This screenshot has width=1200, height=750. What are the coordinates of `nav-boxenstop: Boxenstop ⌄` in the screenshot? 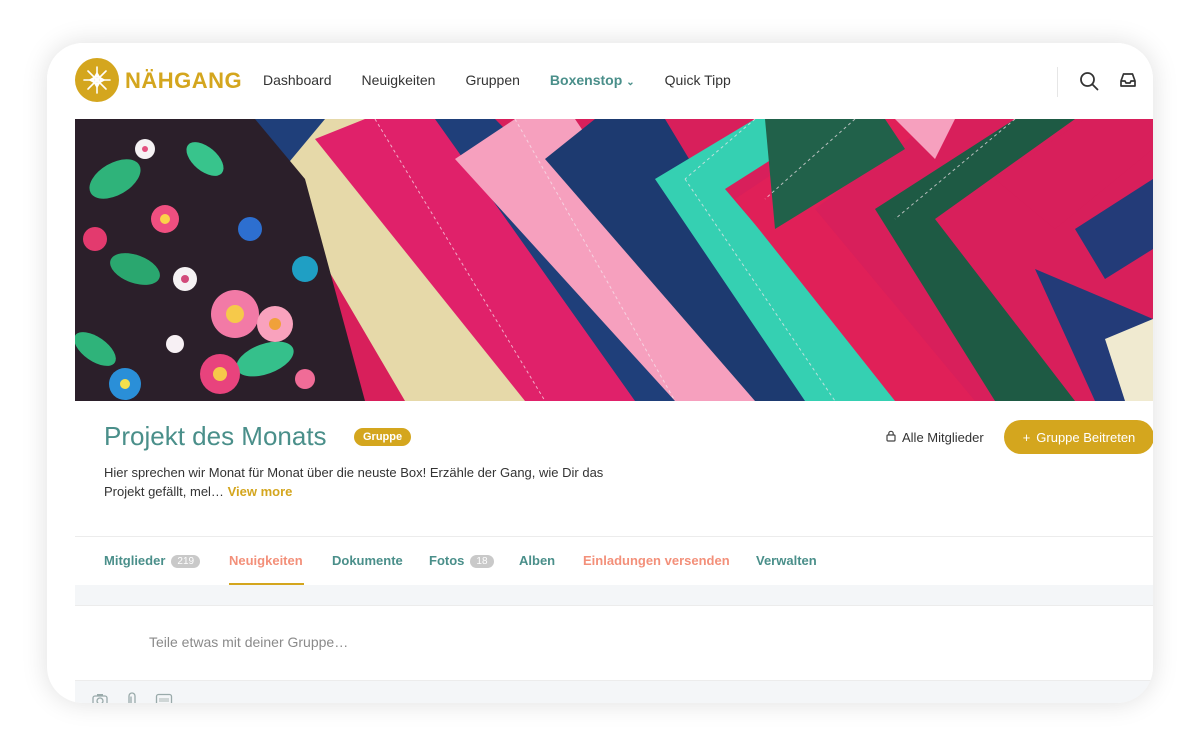 It's located at (592, 80).